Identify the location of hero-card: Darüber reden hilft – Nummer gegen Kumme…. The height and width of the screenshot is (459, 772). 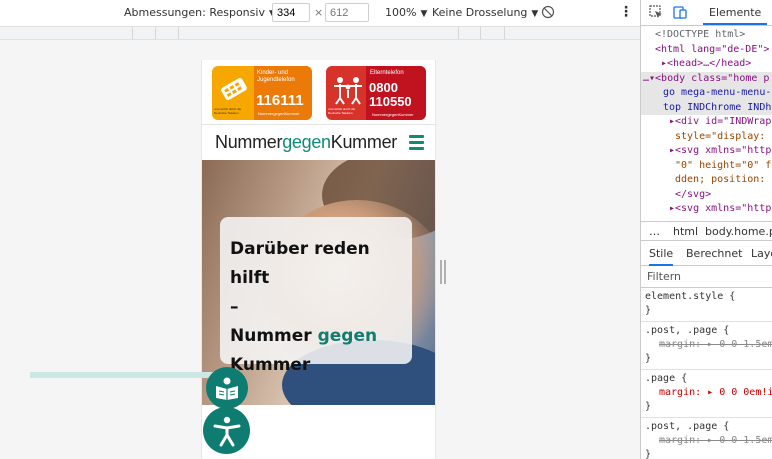
(316, 296).